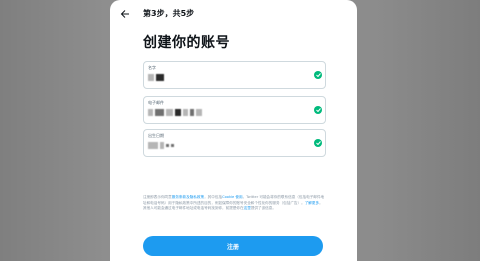 The image size is (480, 261). Describe the element at coordinates (169, 13) in the screenshot. I see `step-indicator: 第3步，共5步` at that location.